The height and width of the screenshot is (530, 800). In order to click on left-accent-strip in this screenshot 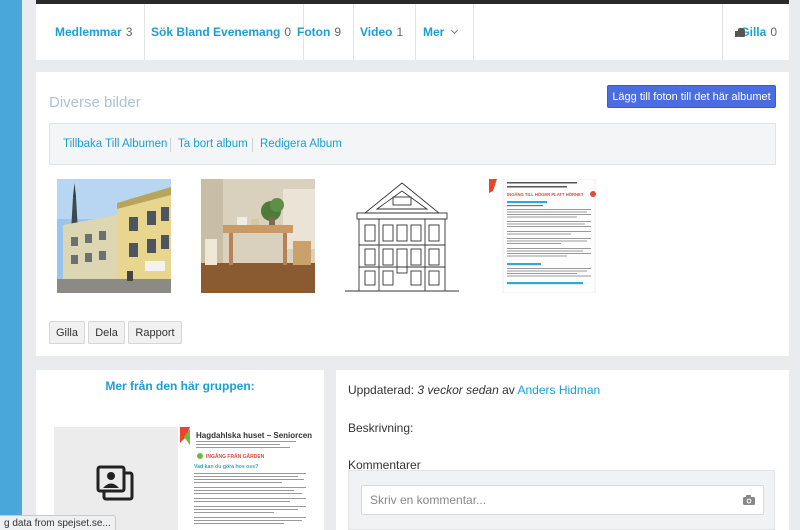, I will do `click(11, 265)`.